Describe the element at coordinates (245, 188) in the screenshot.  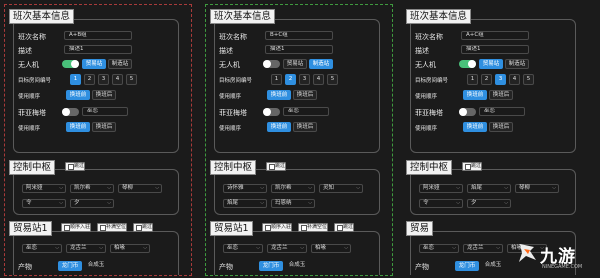
I see `control-operator-select: 诗怀雅 ⌵` at that location.